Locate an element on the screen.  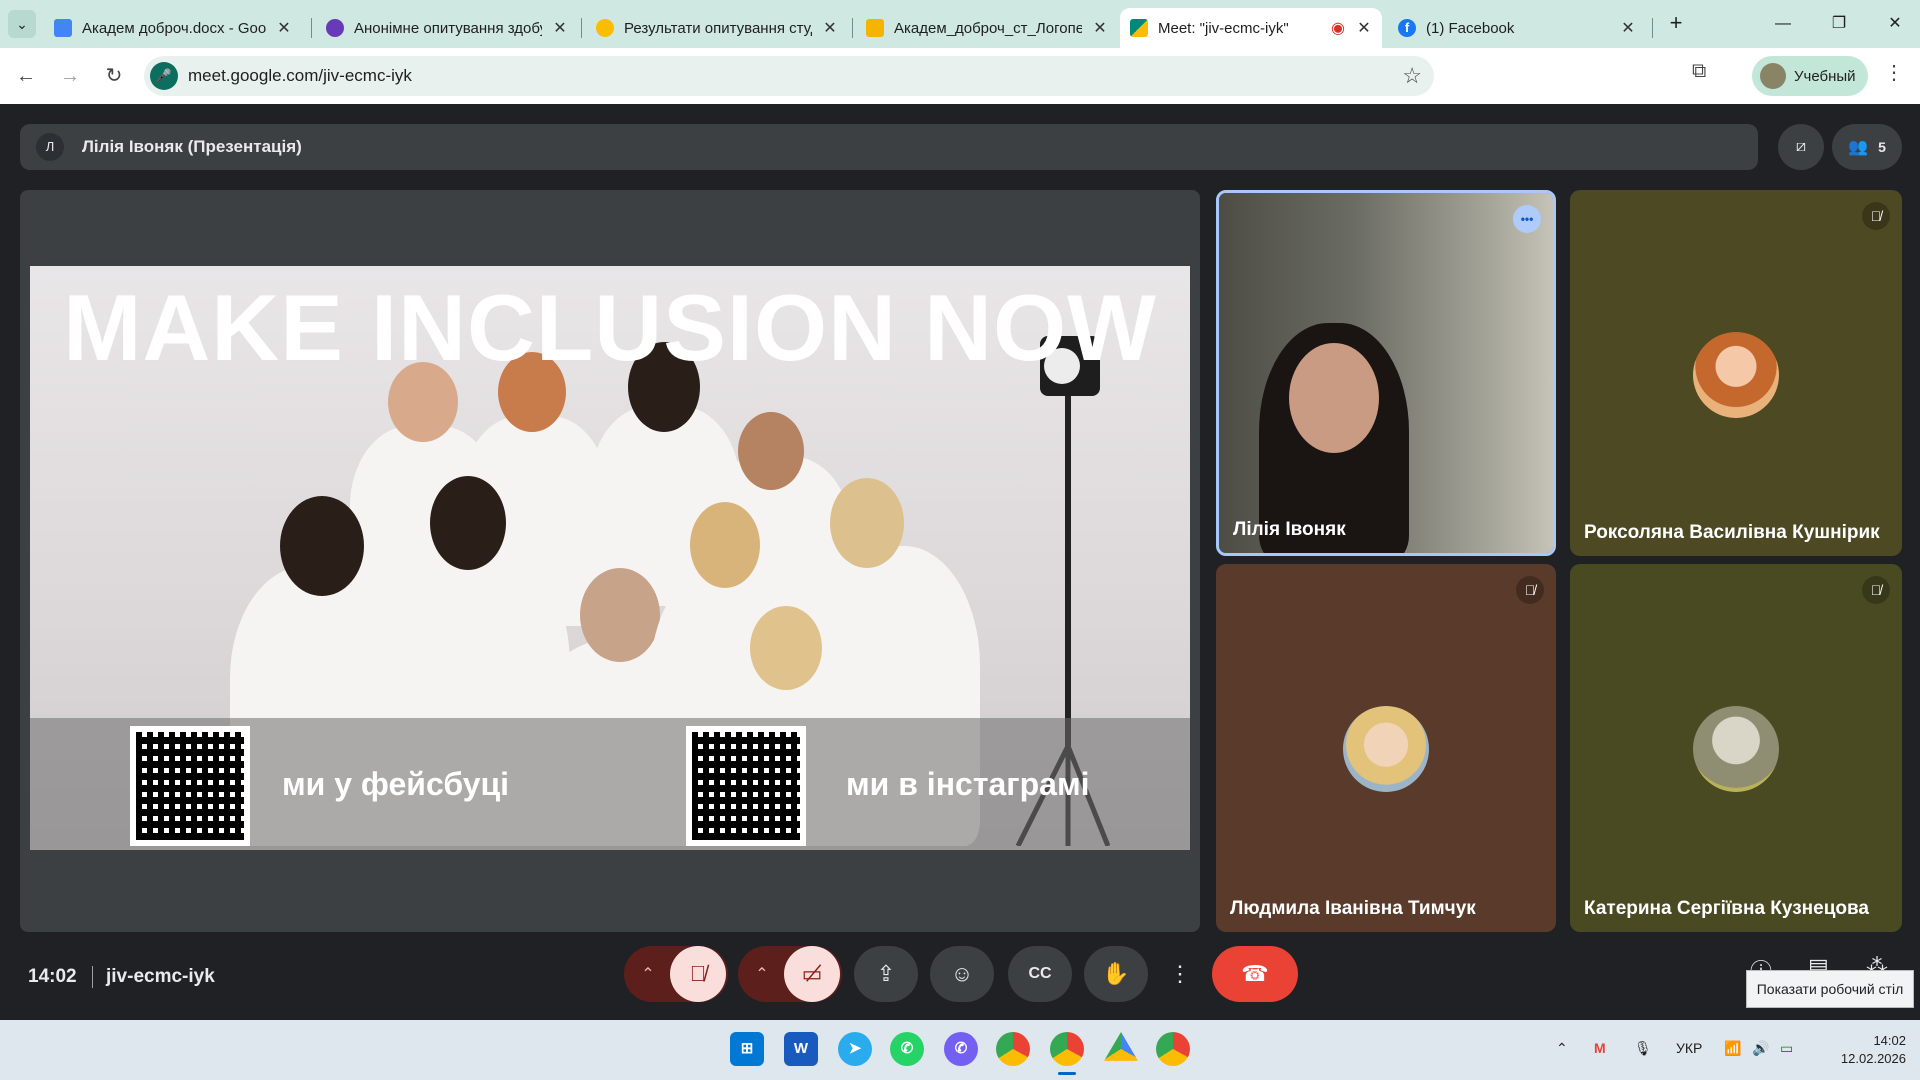
more-options-icon: ⋮ is located at coordinates (1180, 974).